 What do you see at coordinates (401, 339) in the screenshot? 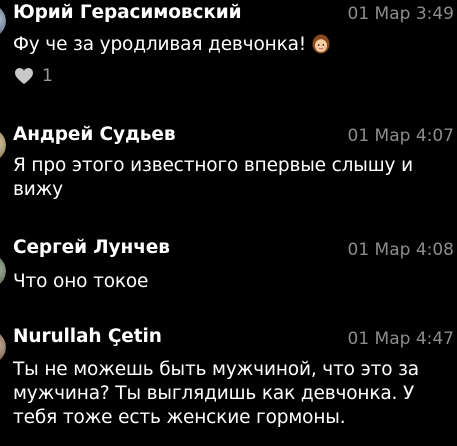
I see `comment-timestamp: 01 Мар 4:47` at bounding box center [401, 339].